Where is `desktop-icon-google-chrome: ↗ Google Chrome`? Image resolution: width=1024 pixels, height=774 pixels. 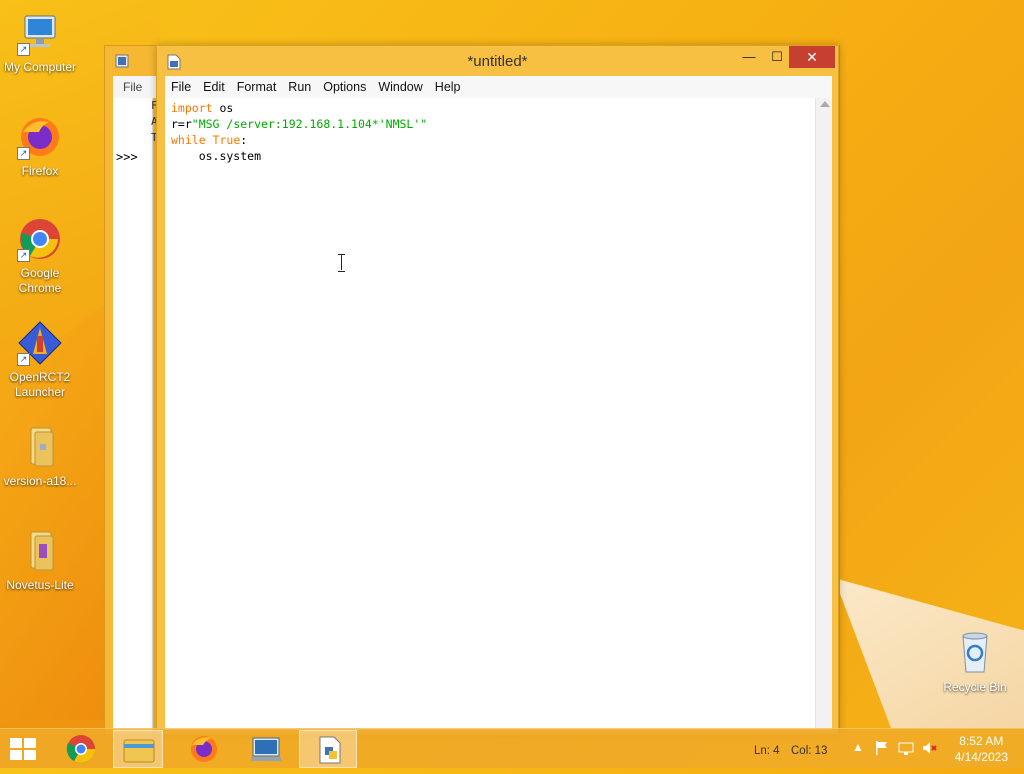 desktop-icon-google-chrome: ↗ Google Chrome is located at coordinates (40, 256).